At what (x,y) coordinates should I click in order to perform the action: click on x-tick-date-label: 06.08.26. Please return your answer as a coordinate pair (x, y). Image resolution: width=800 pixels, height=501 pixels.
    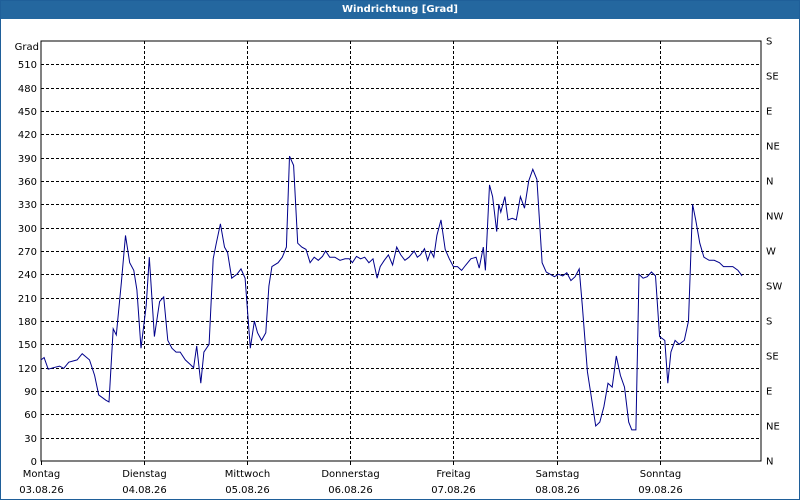
    Looking at the image, I should click on (350, 490).